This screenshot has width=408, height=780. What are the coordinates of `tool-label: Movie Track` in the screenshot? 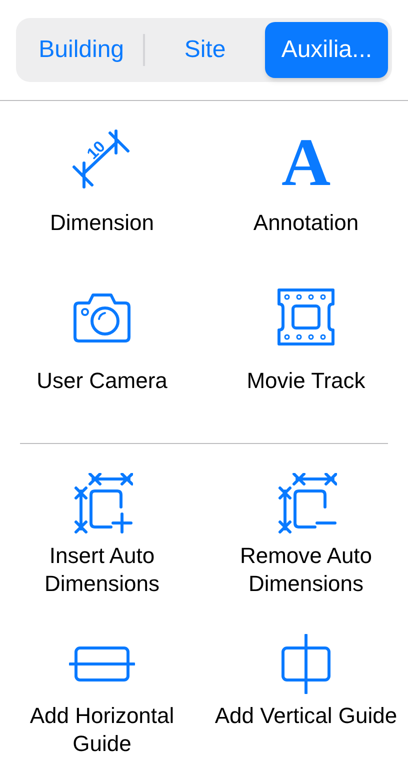 It's located at (306, 381).